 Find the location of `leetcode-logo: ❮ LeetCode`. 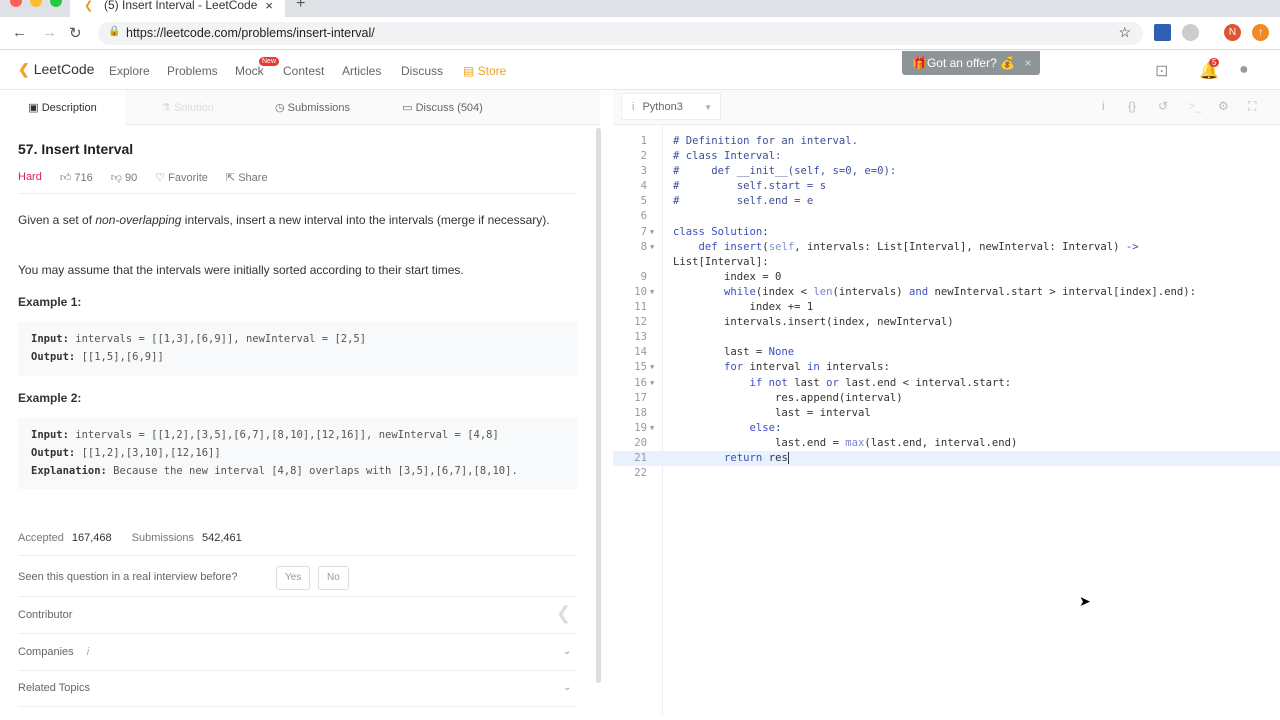

leetcode-logo: ❮ LeetCode is located at coordinates (56, 69).